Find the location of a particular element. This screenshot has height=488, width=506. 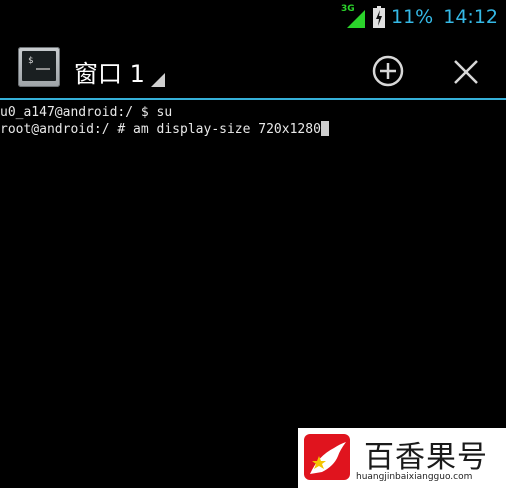

watermark-url: huangjinbaixiangguo.com is located at coordinates (414, 477).